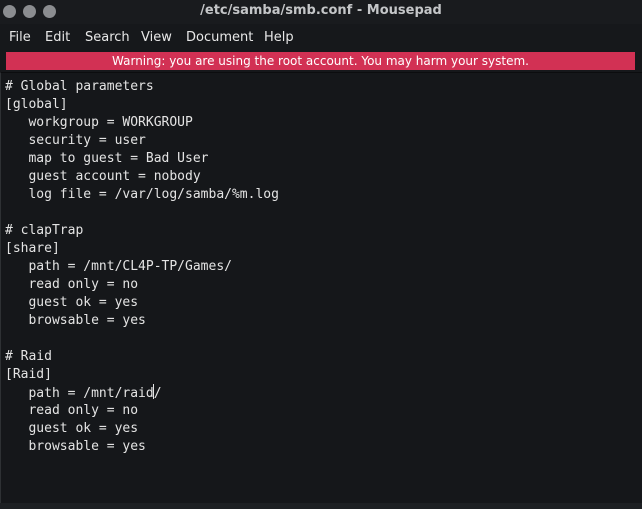 The image size is (642, 509). I want to click on window-bottom-edge, so click(321, 506).